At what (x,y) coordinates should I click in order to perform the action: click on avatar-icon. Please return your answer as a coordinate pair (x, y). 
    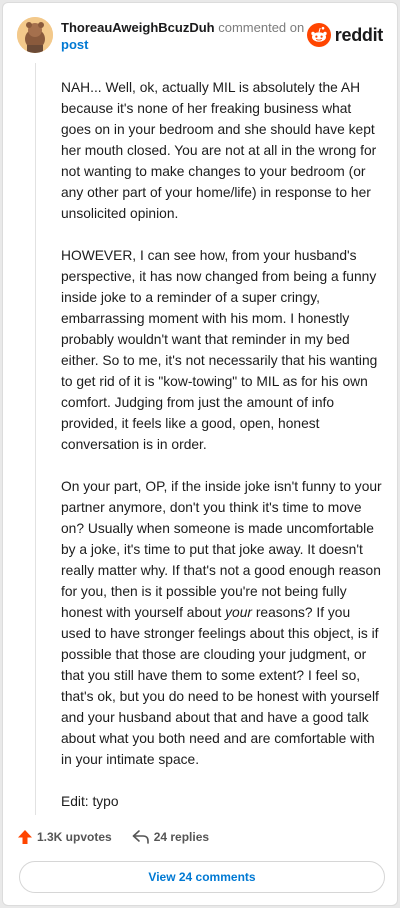
    Looking at the image, I should click on (35, 35).